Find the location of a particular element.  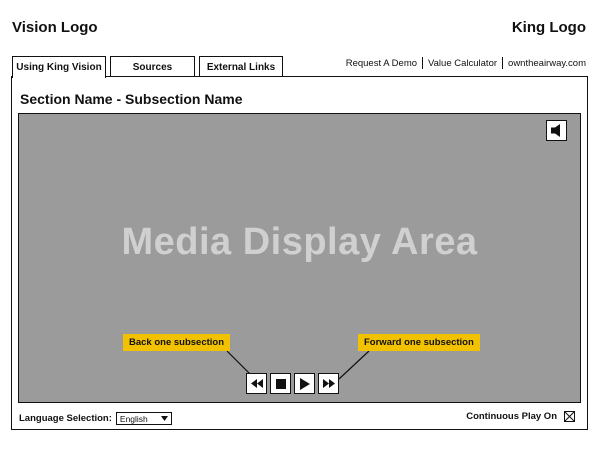

tab-bar: Using King Vision Sources External Links is located at coordinates (149, 67).